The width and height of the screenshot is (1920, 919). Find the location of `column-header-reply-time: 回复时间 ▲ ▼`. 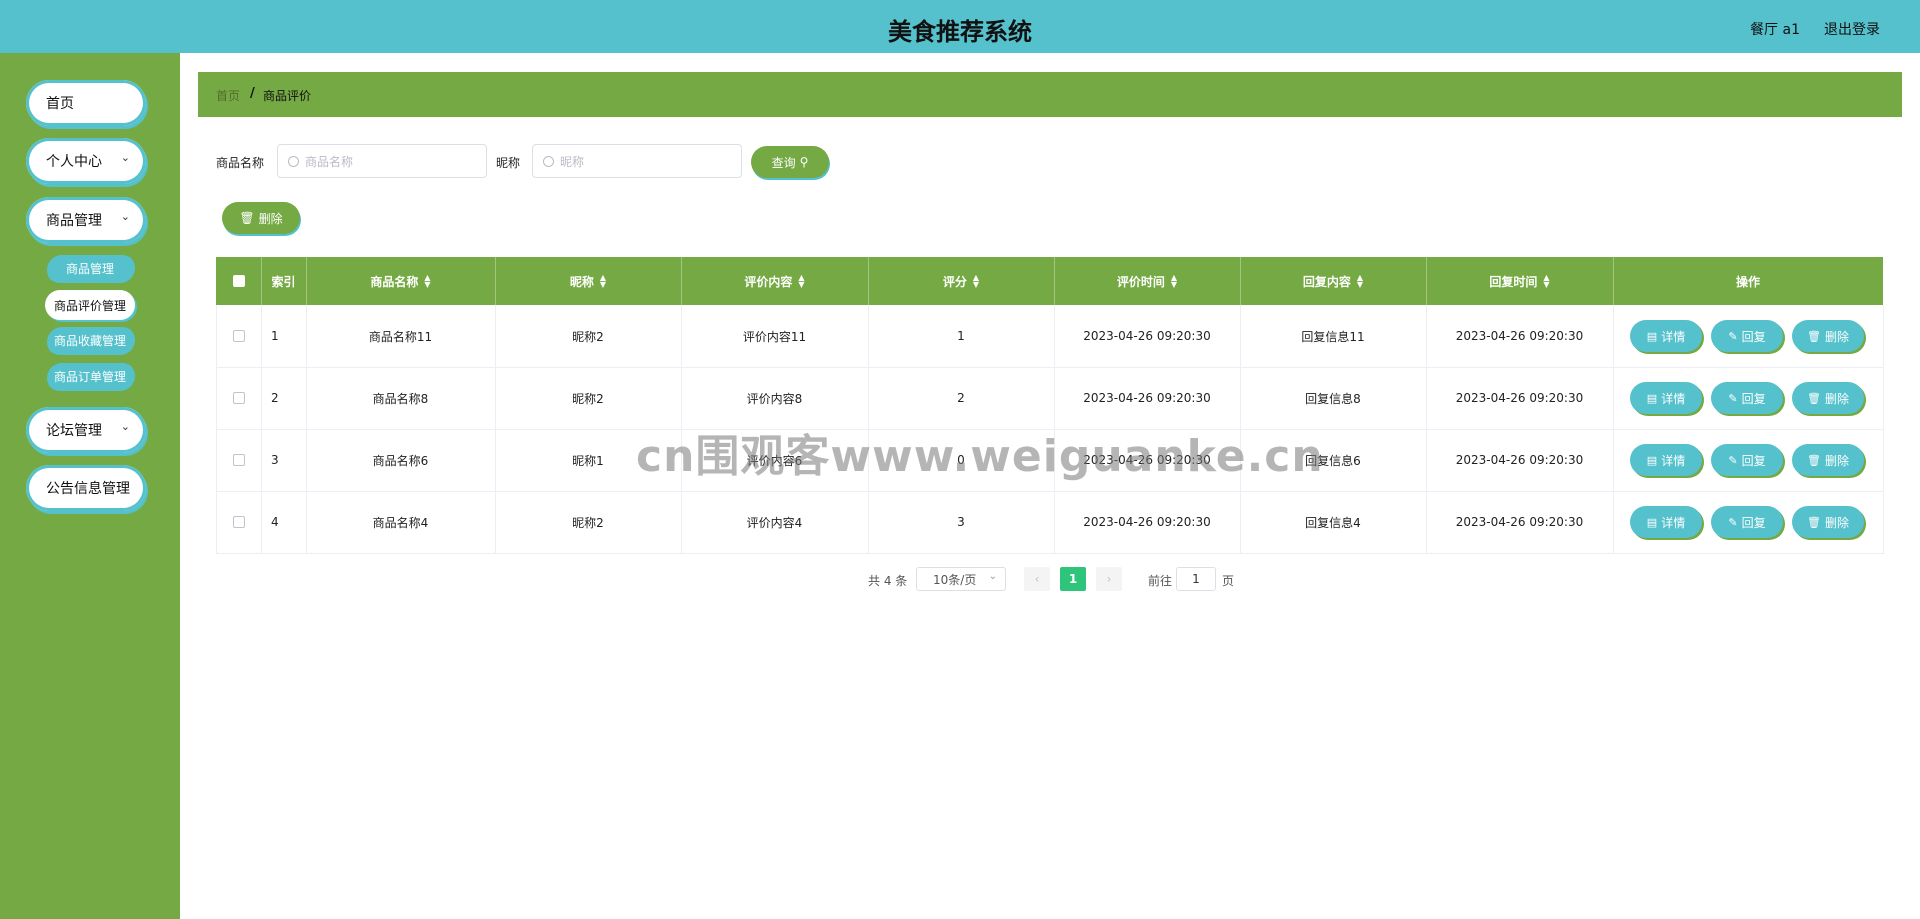

column-header-reply-time: 回复时间 ▲ ▼ is located at coordinates (1520, 281).